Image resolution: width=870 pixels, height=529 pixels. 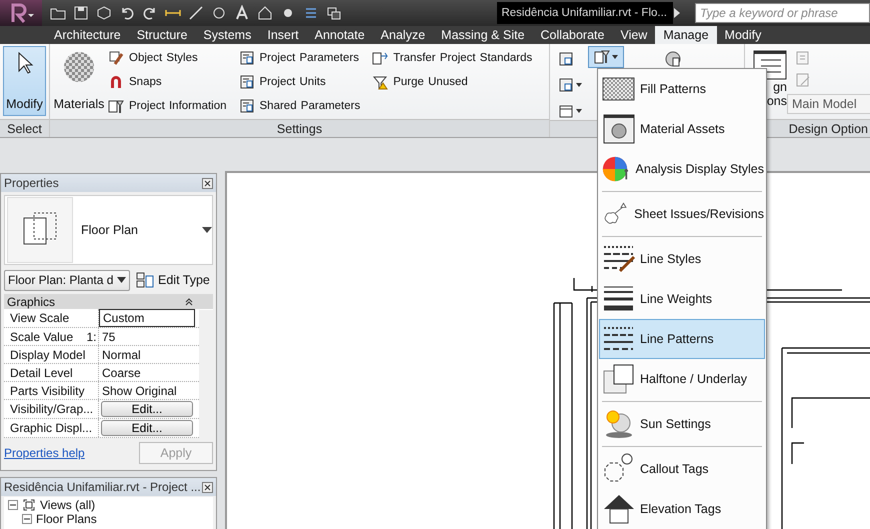 What do you see at coordinates (24, 128) in the screenshot?
I see `panel-label: Select` at bounding box center [24, 128].